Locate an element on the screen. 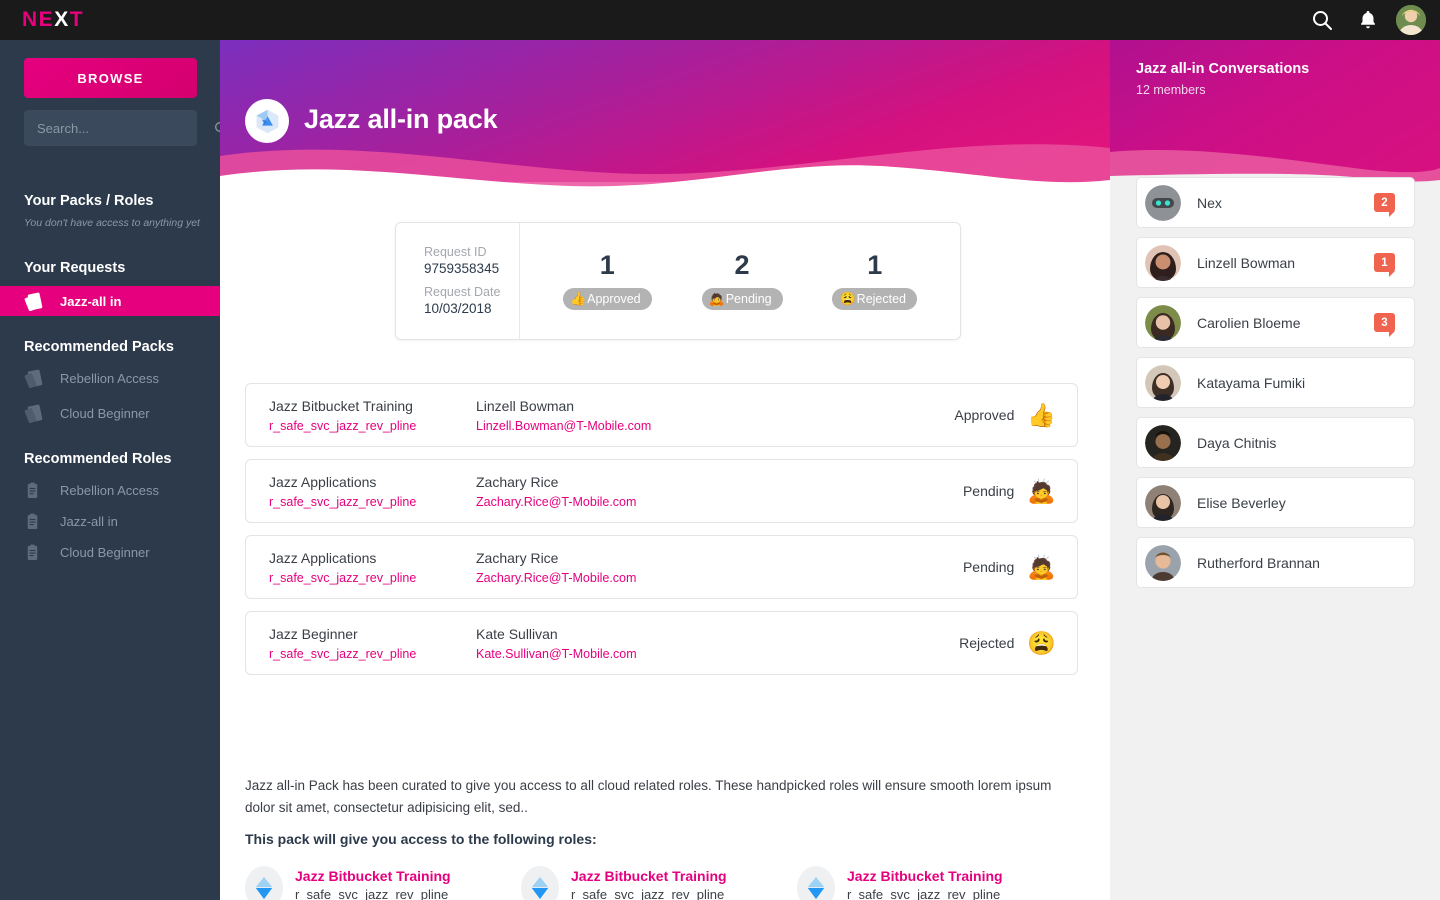 The width and height of the screenshot is (1440, 900). status-badge-label: Rejected is located at coordinates (881, 299).